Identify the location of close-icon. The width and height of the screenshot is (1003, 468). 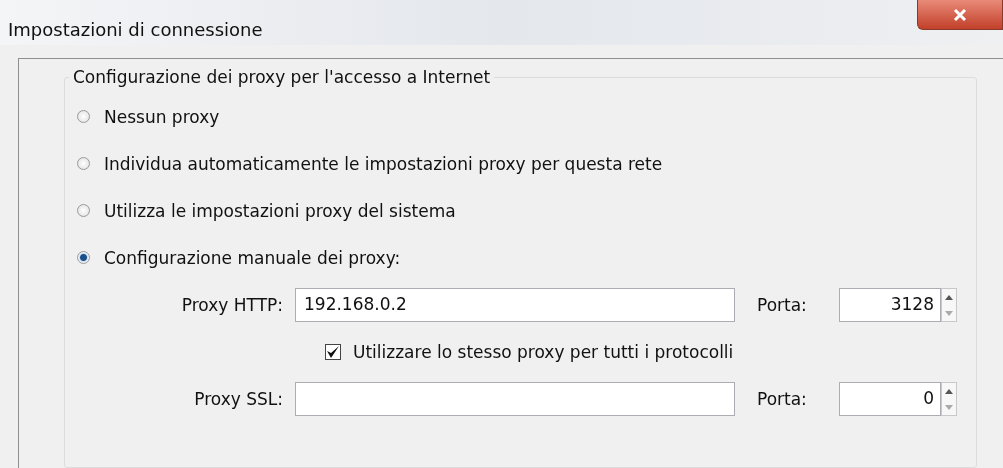
(960, 14).